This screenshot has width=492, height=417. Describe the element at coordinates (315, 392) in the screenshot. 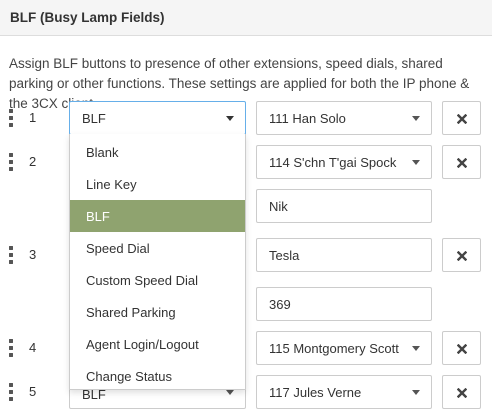

I see `value-select-value: 117 Jules Verne` at that location.